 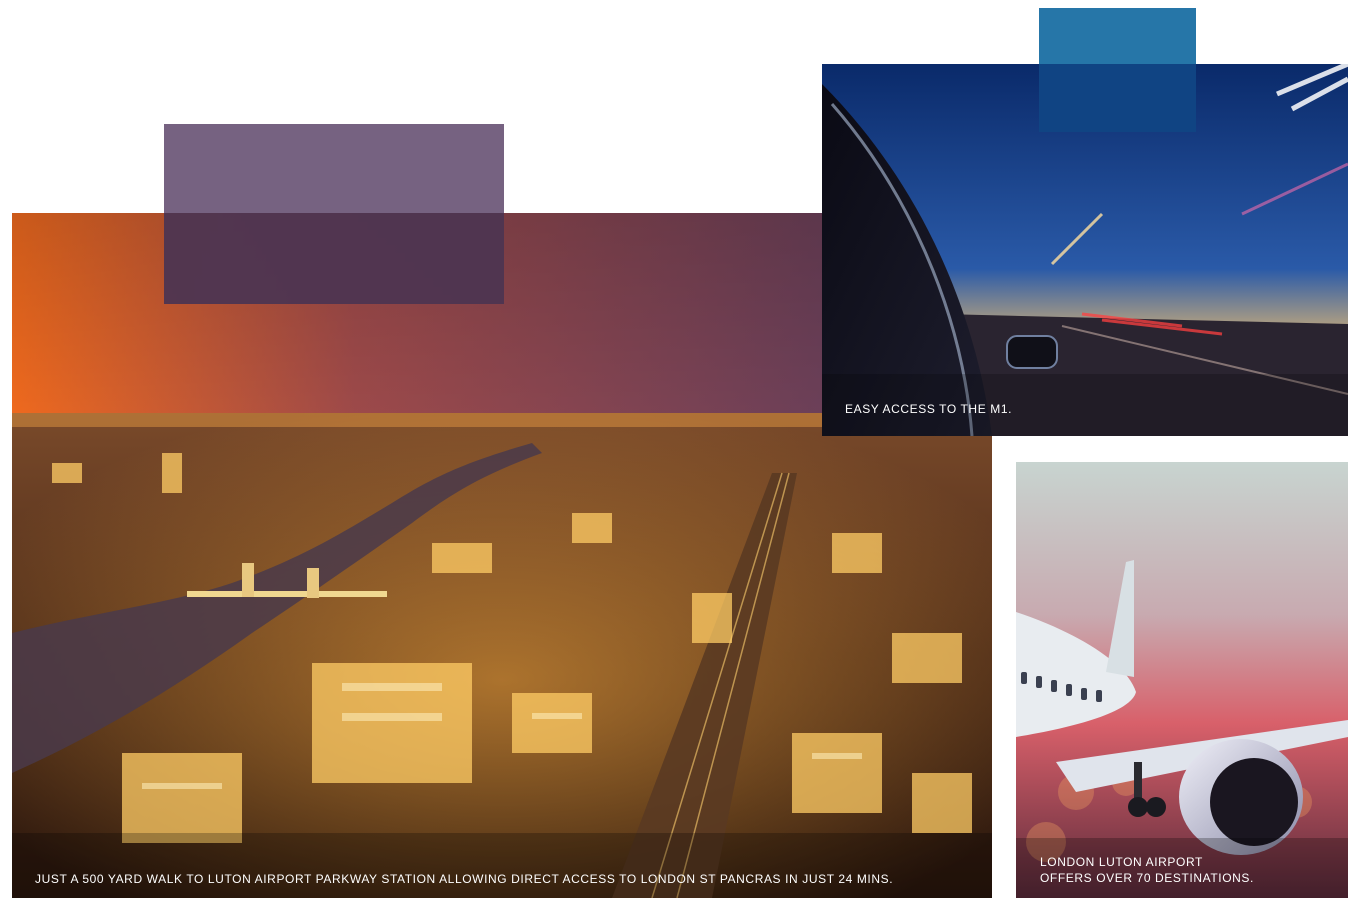 What do you see at coordinates (1117, 98) in the screenshot?
I see `blue-accent-block-shade` at bounding box center [1117, 98].